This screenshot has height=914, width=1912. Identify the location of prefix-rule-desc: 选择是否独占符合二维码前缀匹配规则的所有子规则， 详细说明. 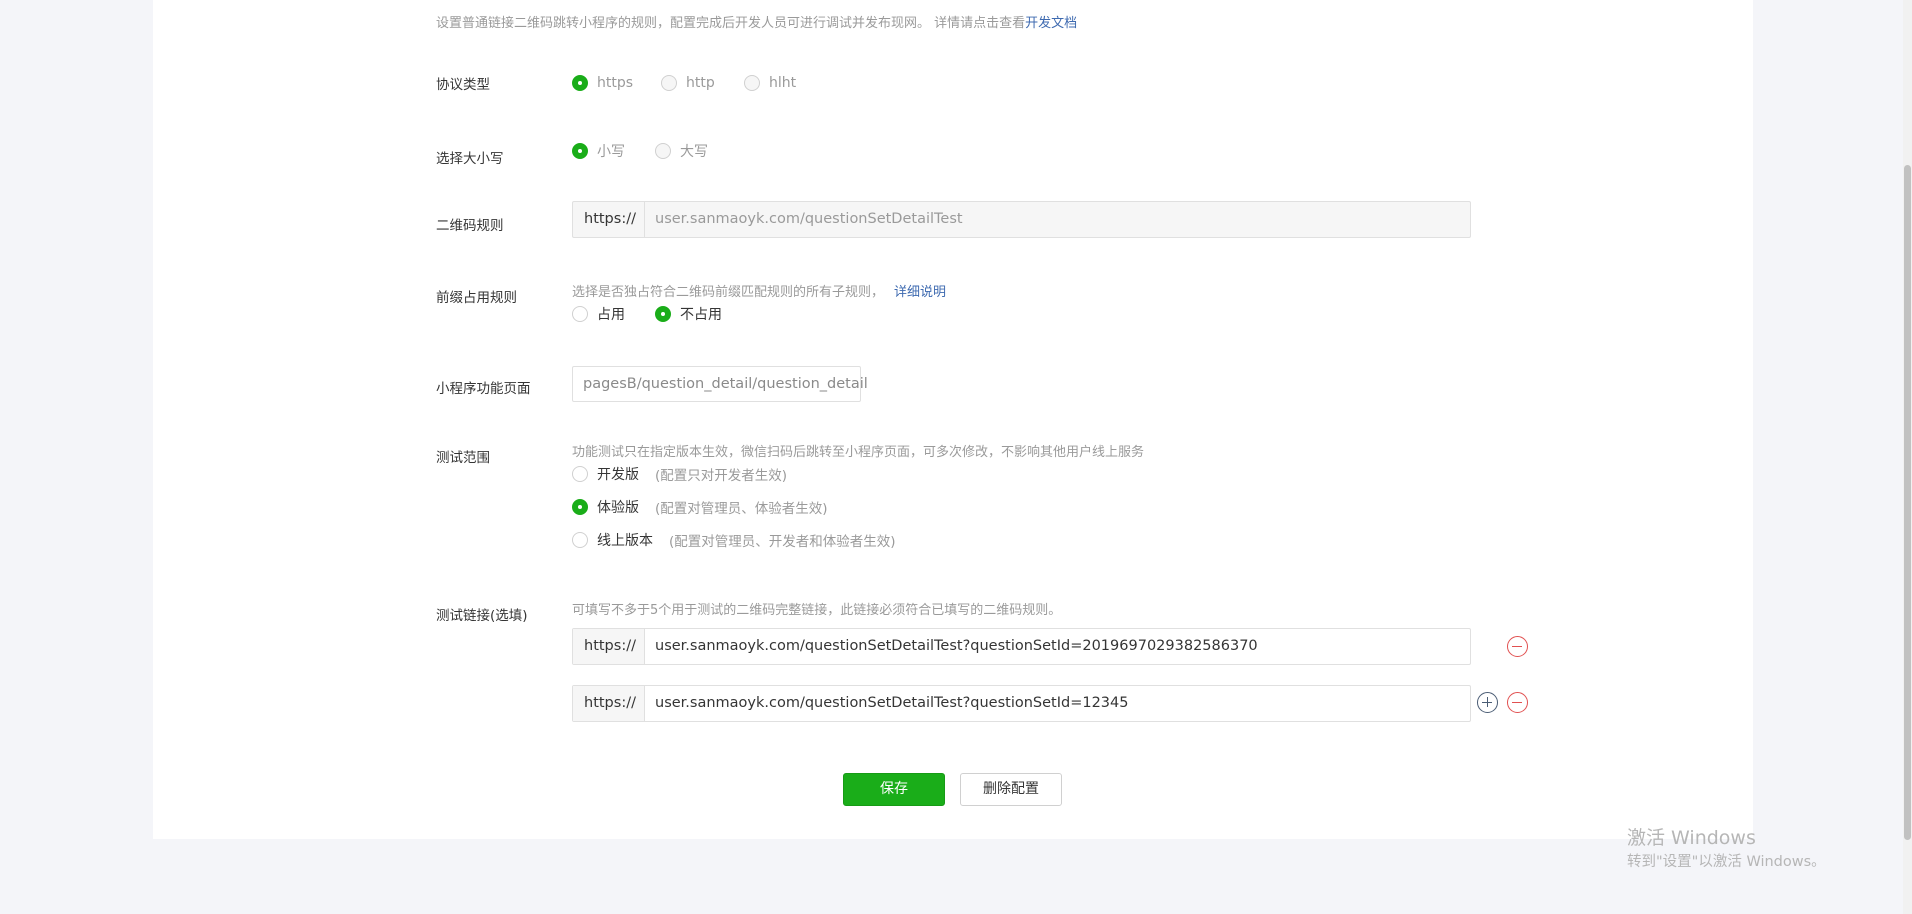
(759, 290).